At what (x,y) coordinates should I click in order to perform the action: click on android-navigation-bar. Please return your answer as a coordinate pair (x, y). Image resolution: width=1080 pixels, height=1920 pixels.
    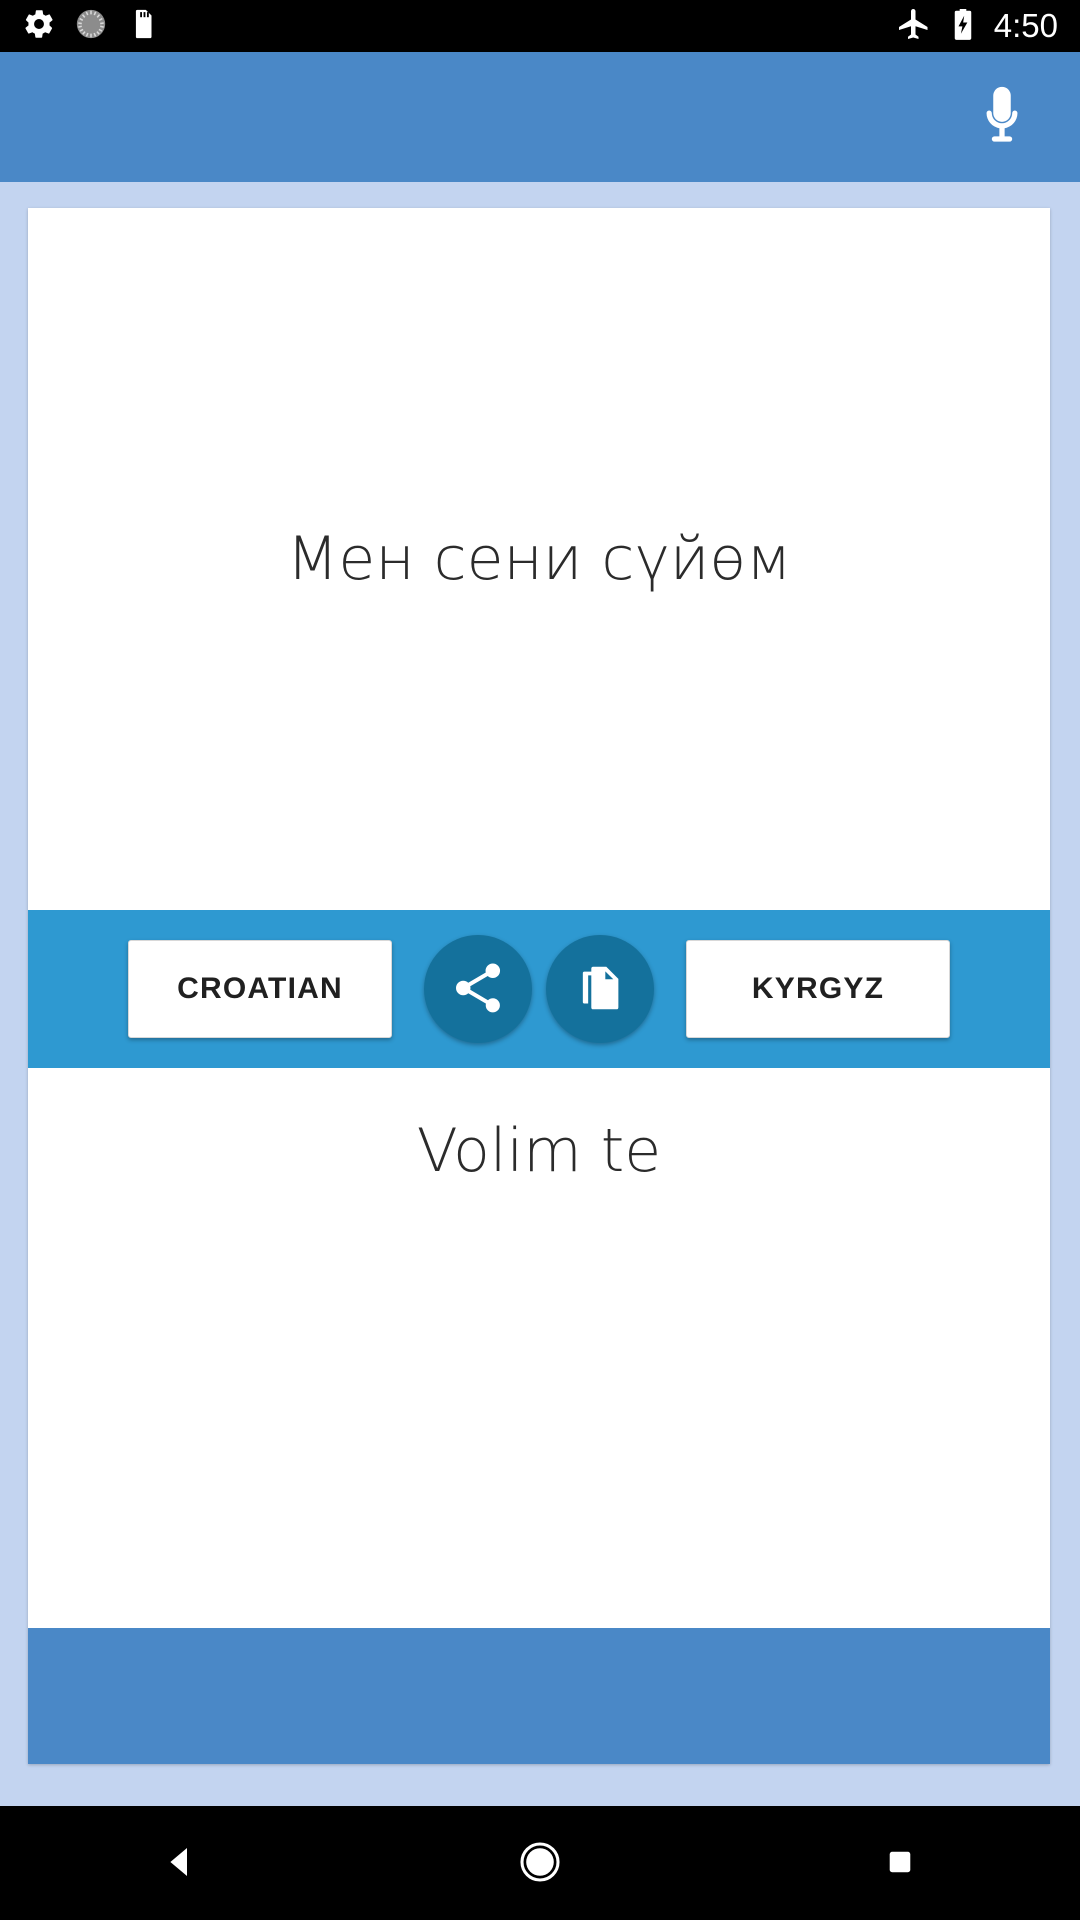
    Looking at the image, I should click on (540, 1863).